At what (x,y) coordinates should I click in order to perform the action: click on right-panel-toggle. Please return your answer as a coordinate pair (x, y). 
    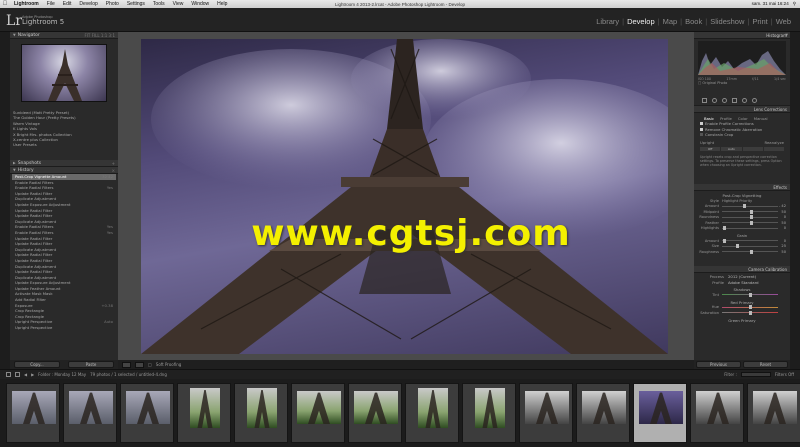
    Looking at the image, I should click on (795, 200).